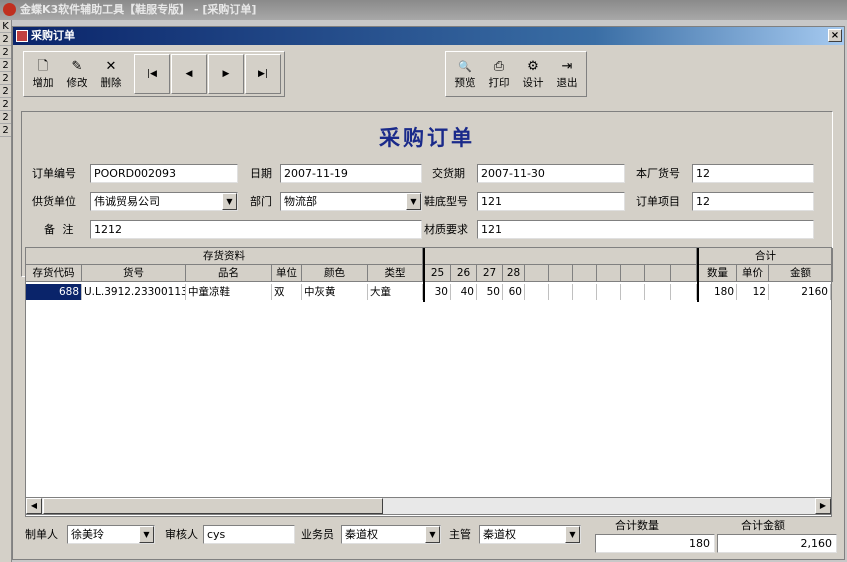 The image size is (847, 562). What do you see at coordinates (561, 256) in the screenshot?
I see `group-size-header` at bounding box center [561, 256].